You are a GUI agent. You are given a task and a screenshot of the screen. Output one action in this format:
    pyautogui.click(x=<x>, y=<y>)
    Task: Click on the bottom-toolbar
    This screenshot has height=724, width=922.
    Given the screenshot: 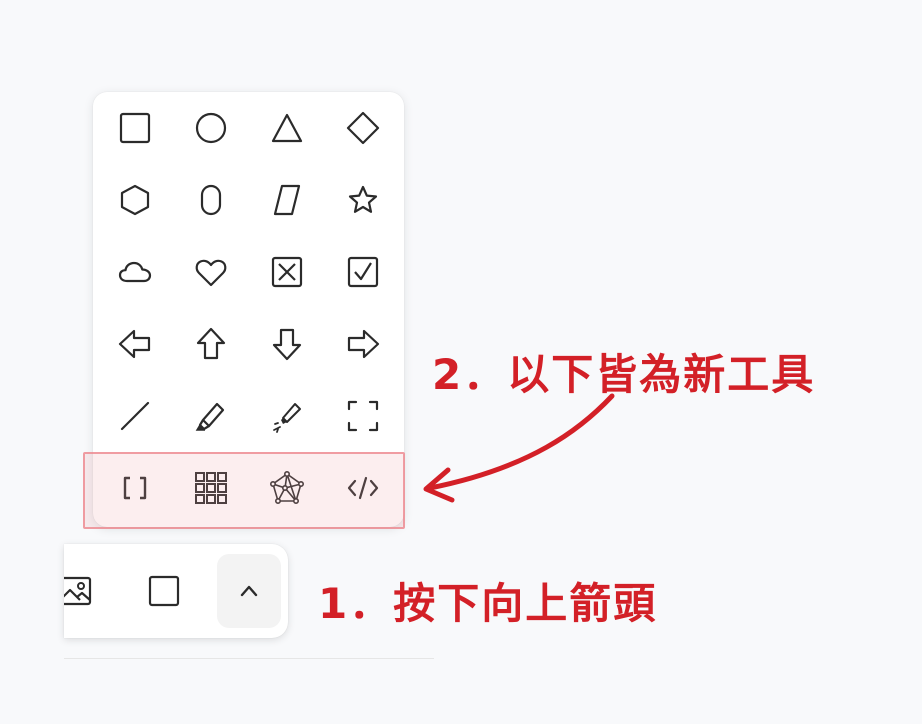 What is the action you would take?
    pyautogui.click(x=176, y=591)
    